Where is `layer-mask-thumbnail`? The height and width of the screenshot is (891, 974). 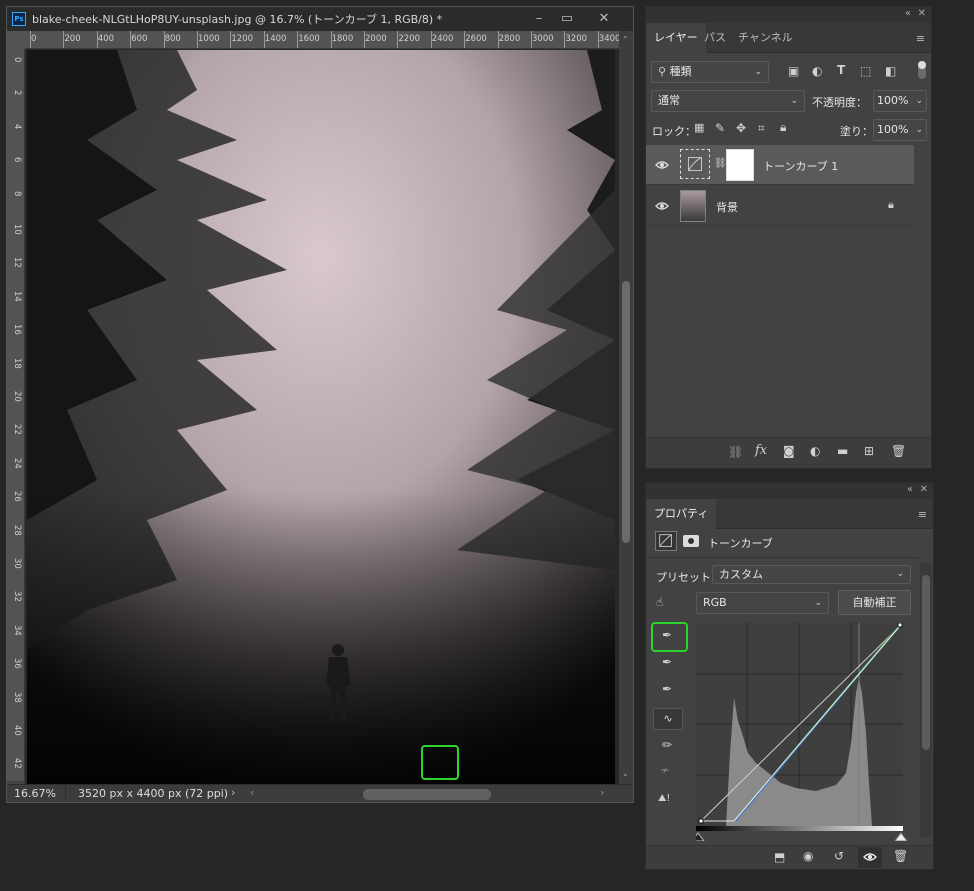
layer-mask-thumbnail is located at coordinates (740, 165).